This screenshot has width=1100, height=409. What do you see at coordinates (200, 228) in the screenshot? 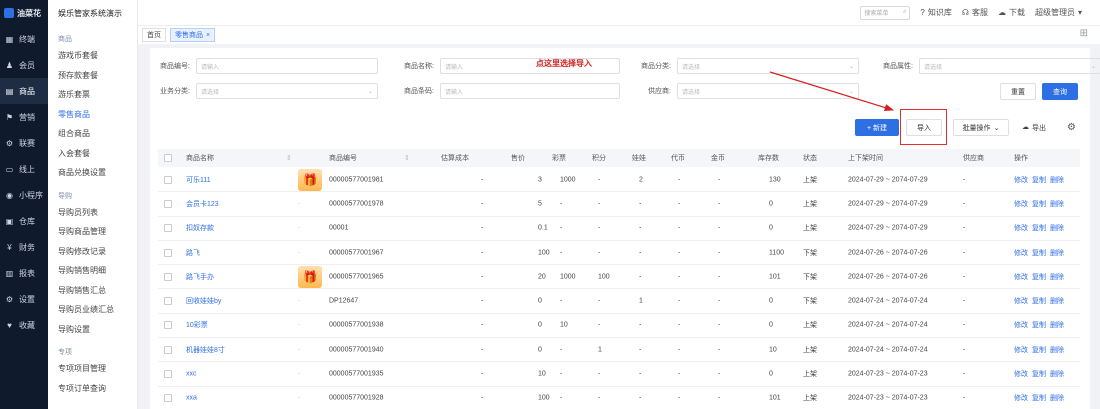
I see `goods-name-link: 扣奴存款` at bounding box center [200, 228].